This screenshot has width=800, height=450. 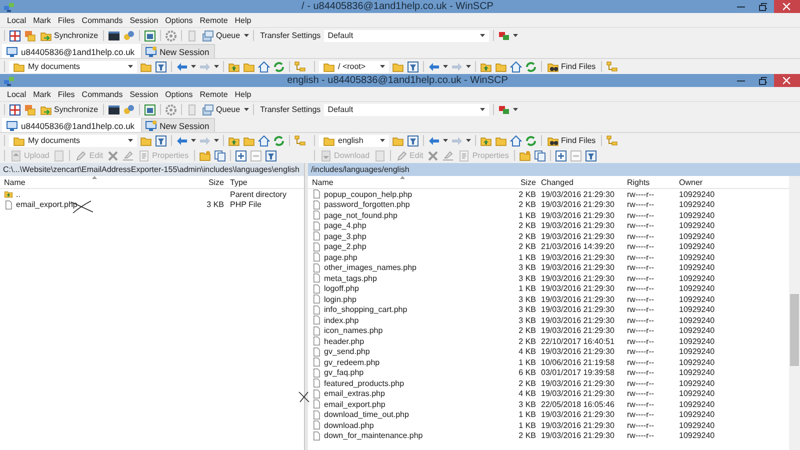 I want to click on transfer-preset-dropdown: Default, so click(x=406, y=36).